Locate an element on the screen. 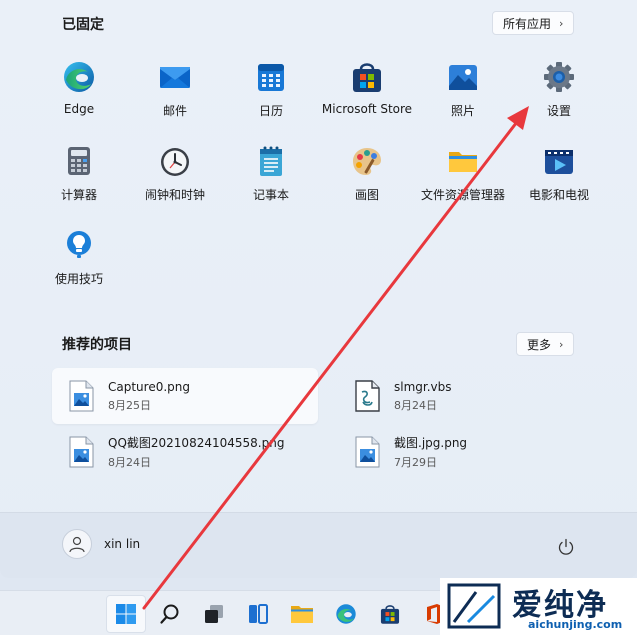 The image size is (637, 635). power-button is located at coordinates (566, 547).